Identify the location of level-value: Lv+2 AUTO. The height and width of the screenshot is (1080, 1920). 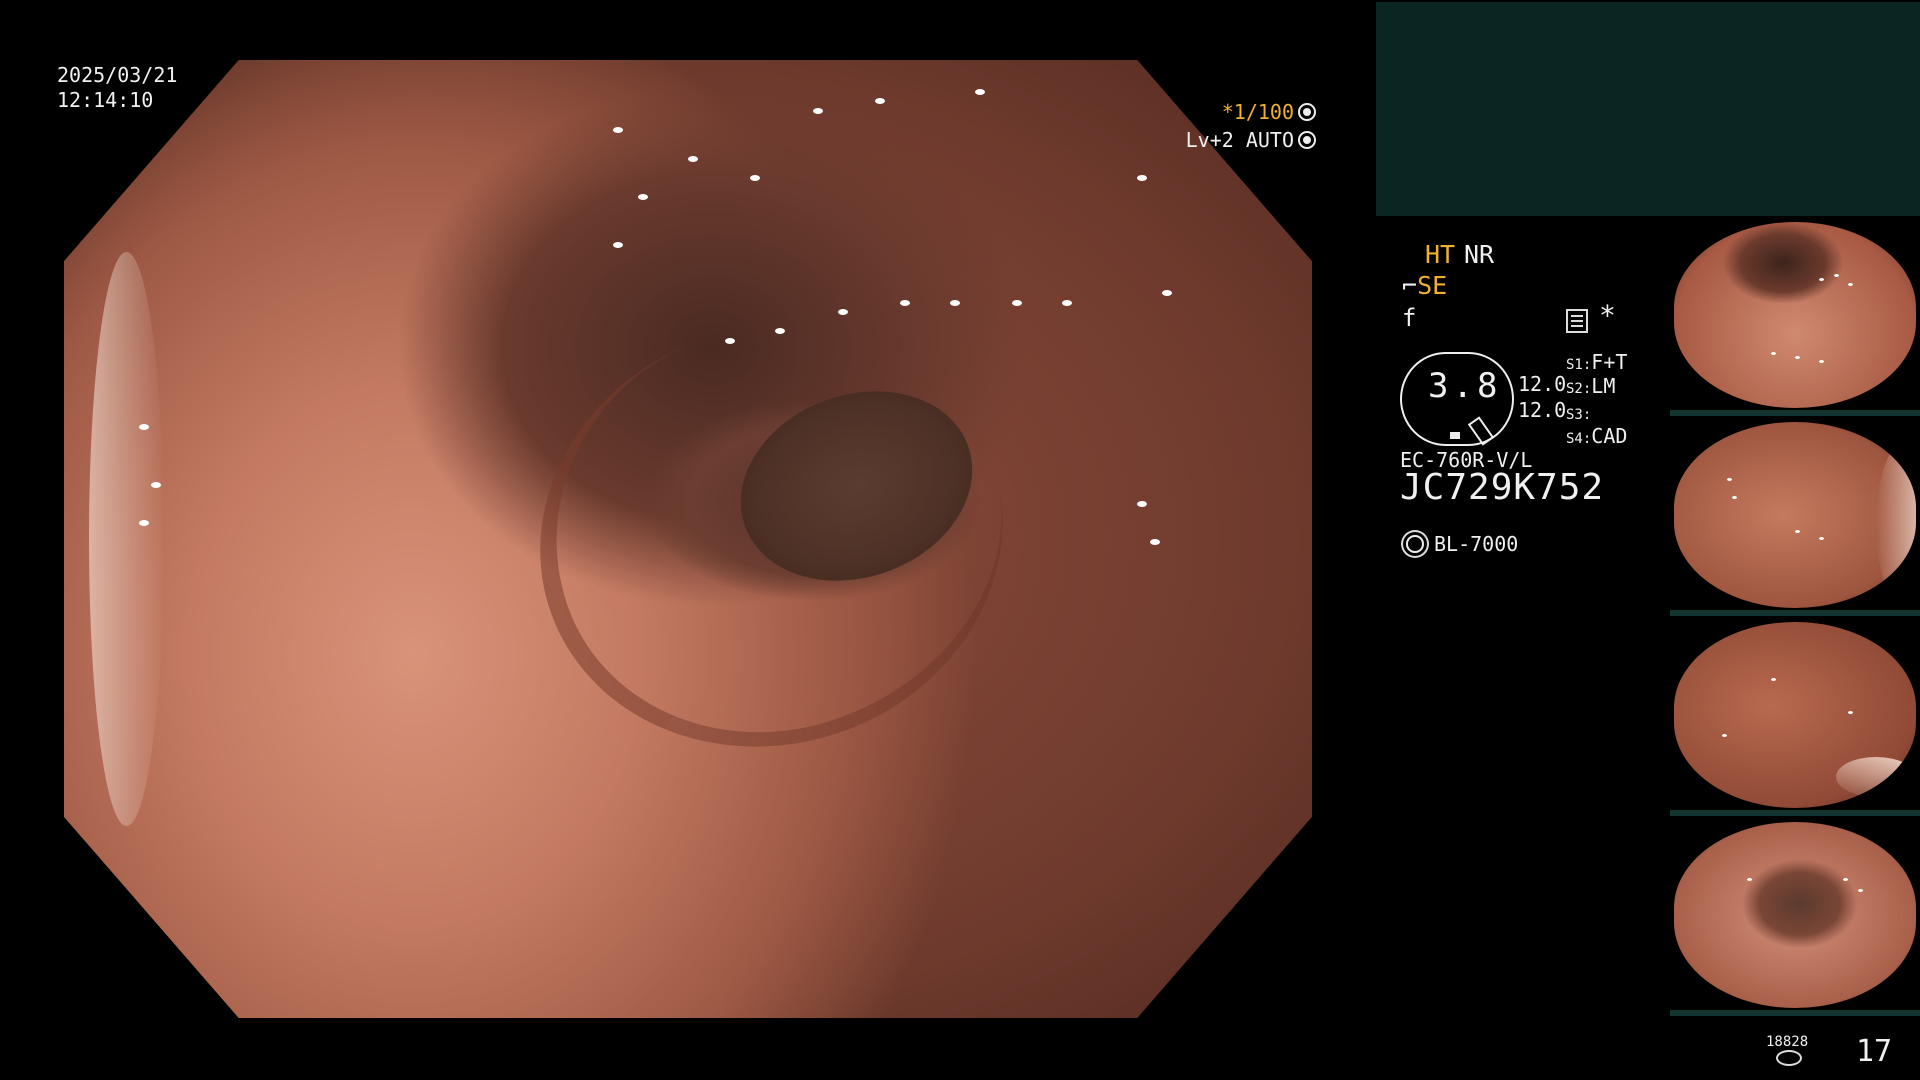
(1239, 140).